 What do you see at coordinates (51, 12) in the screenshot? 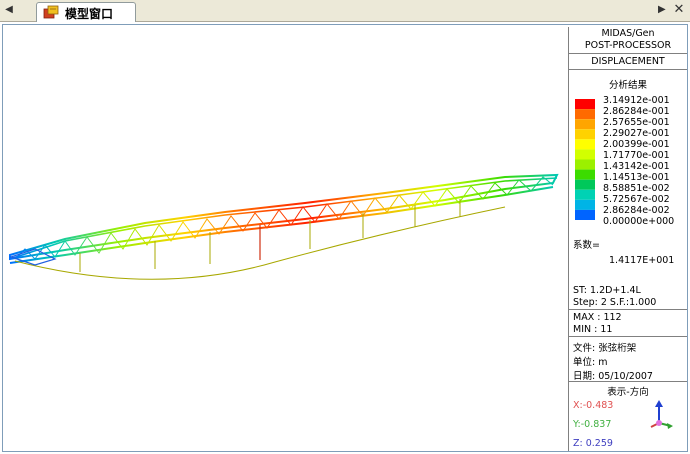
I see `model-window-icon` at bounding box center [51, 12].